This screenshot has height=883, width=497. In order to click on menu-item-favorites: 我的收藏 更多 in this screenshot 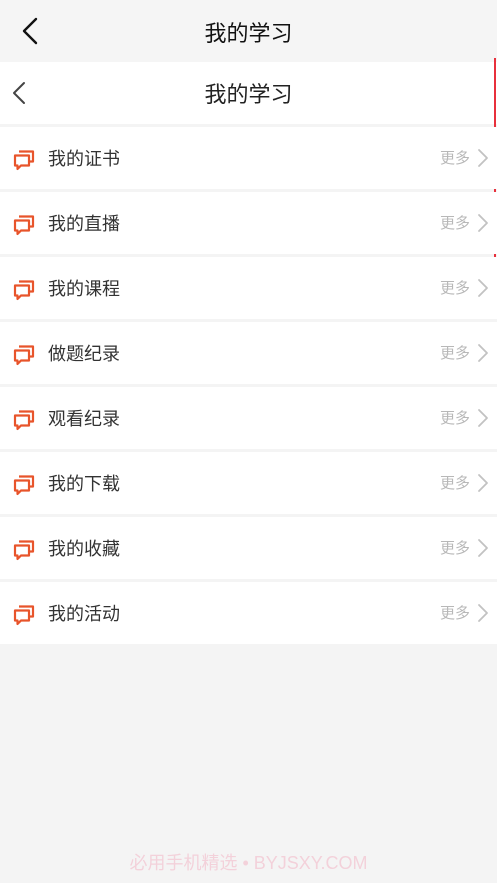, I will do `click(248, 548)`.